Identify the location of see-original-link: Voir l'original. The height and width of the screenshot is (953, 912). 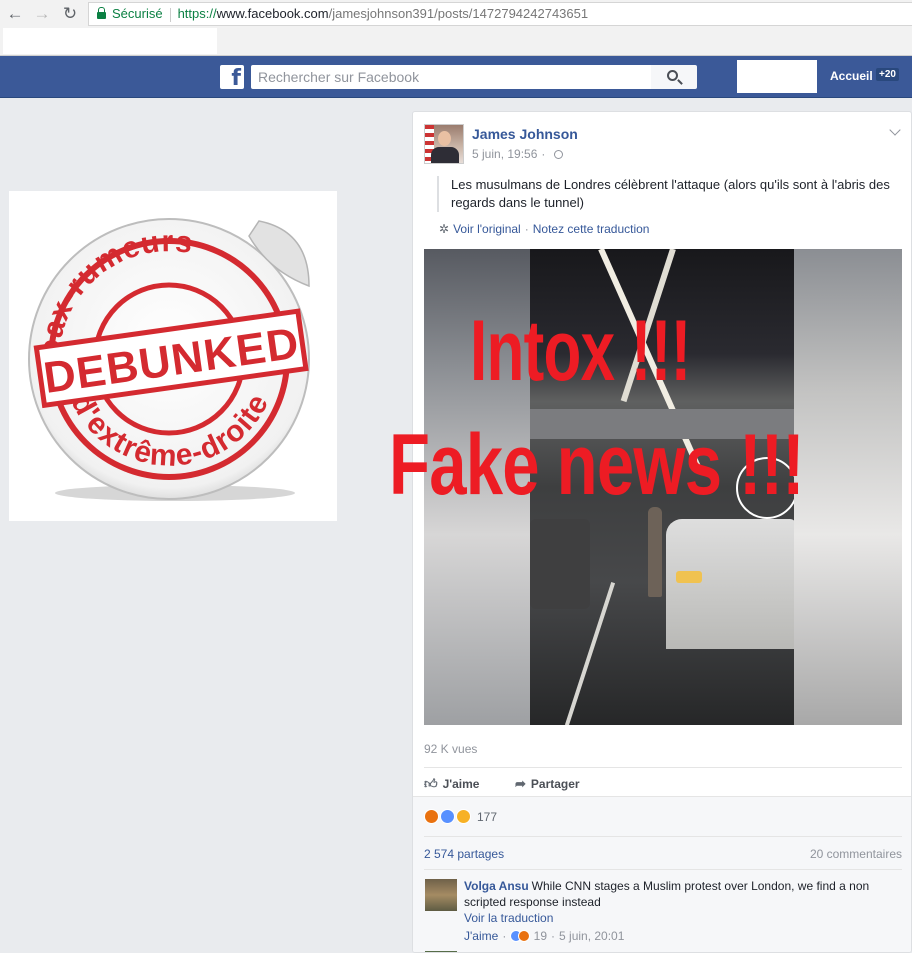
(487, 229).